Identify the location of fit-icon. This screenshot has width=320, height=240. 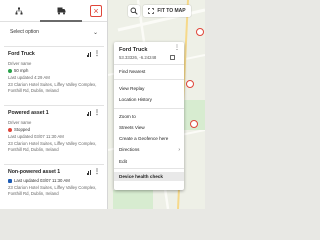
(151, 11).